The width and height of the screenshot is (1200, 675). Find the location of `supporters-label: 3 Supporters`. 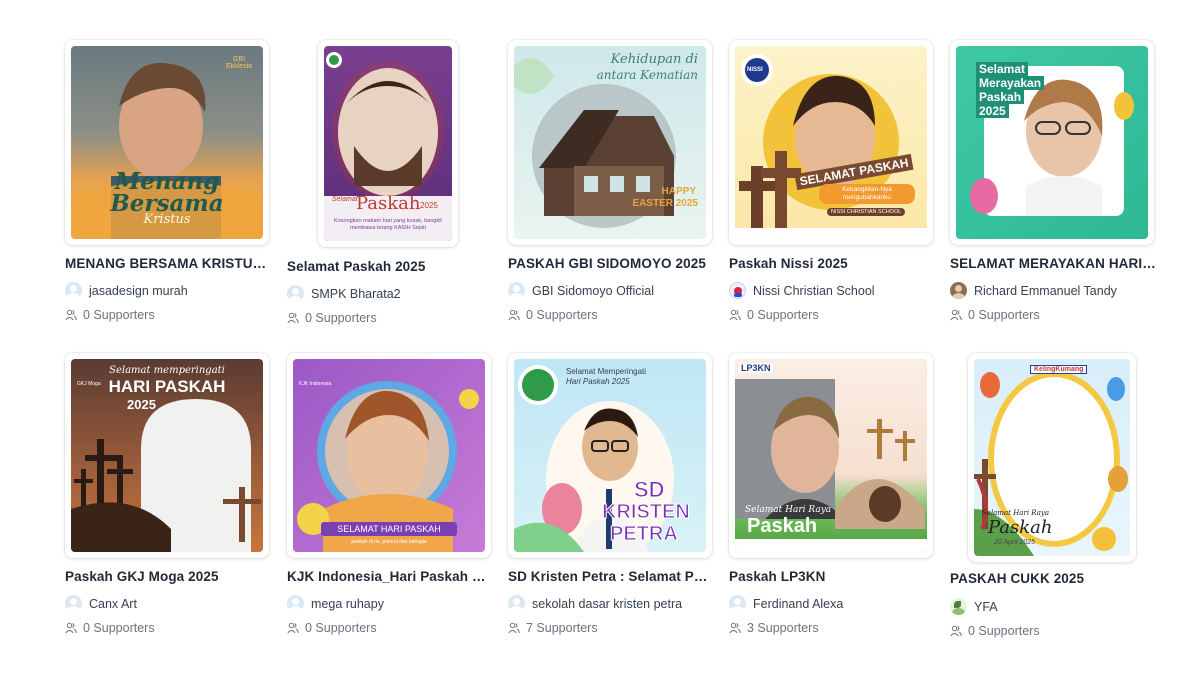

supporters-label: 3 Supporters is located at coordinates (783, 628).